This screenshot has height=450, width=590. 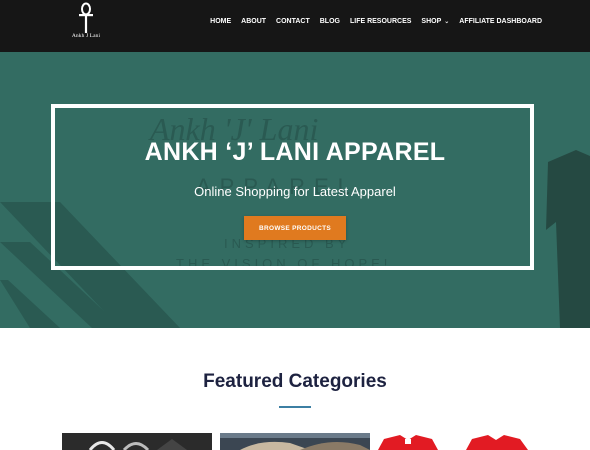 I want to click on featured-categories-title: Featured Categories, so click(x=295, y=381).